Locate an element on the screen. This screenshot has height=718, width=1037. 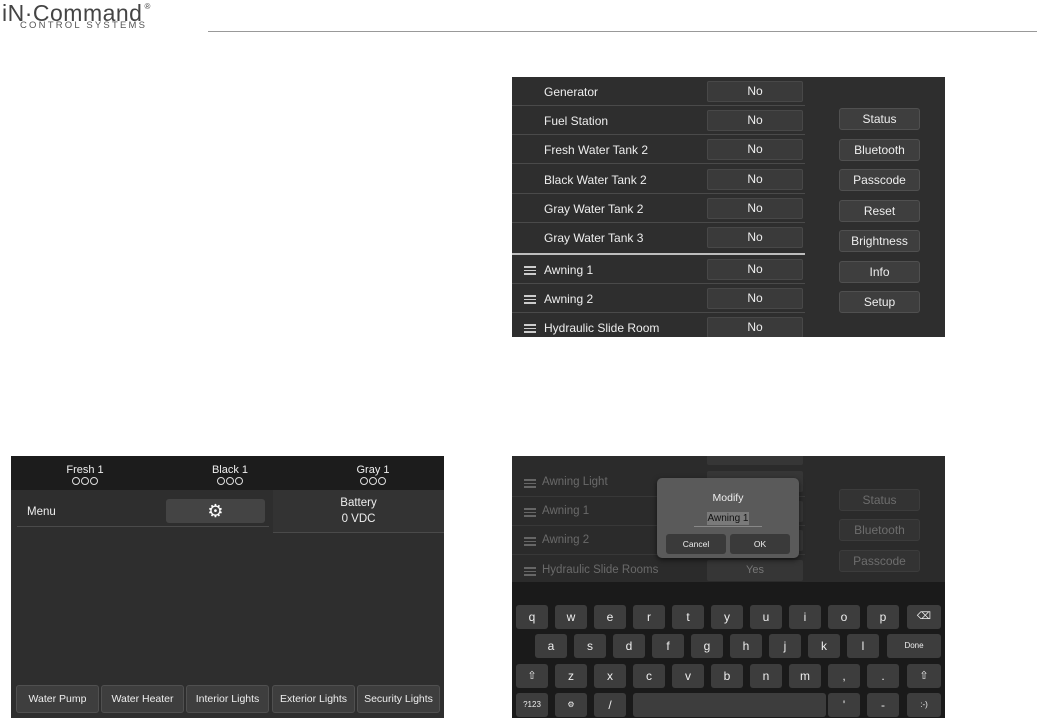
settings-row: Gray Water Tank 3 No is located at coordinates (658, 237).